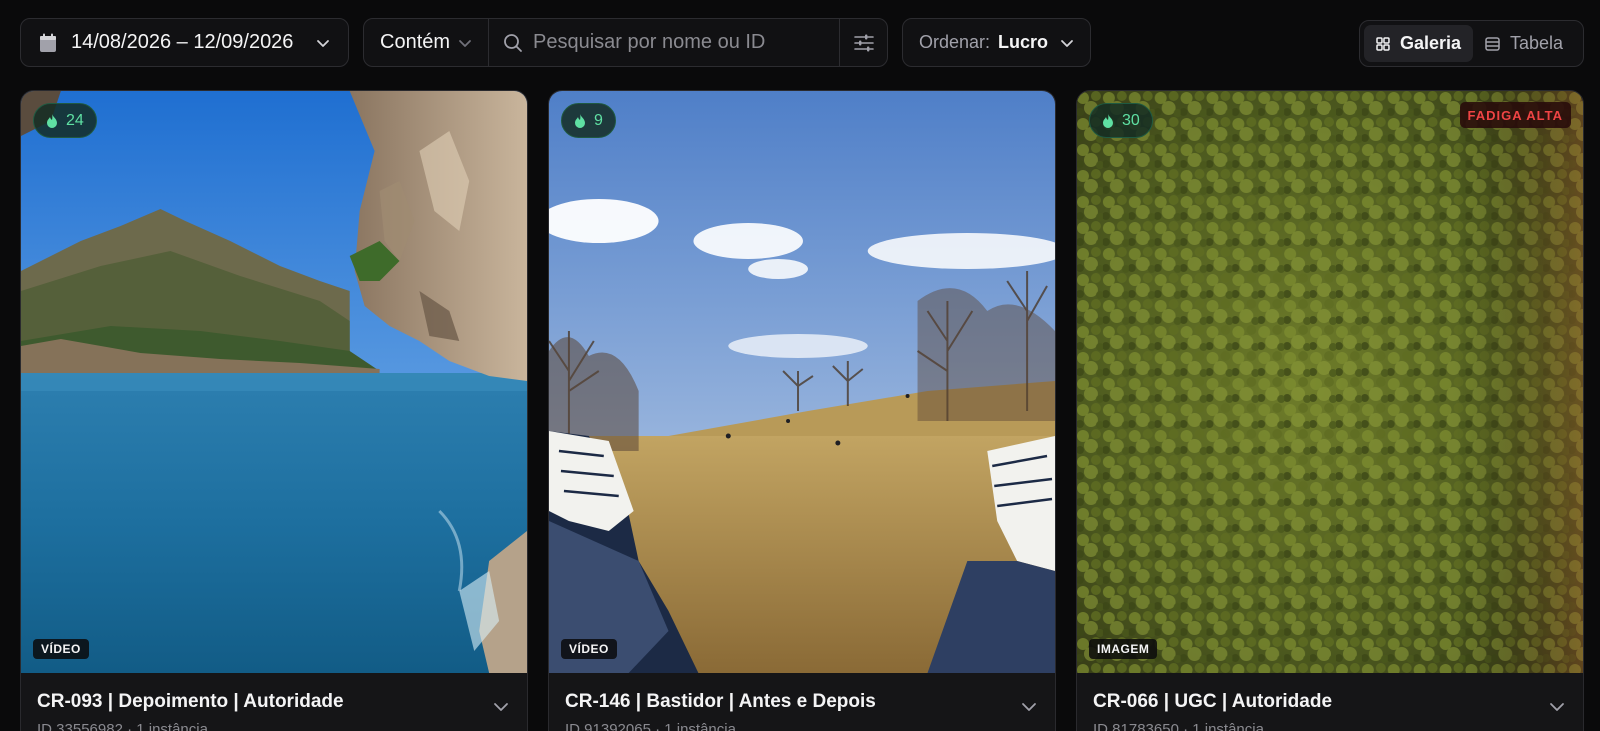 The width and height of the screenshot is (1600, 731). What do you see at coordinates (955, 42) in the screenshot?
I see `sort-label: Ordenar:` at bounding box center [955, 42].